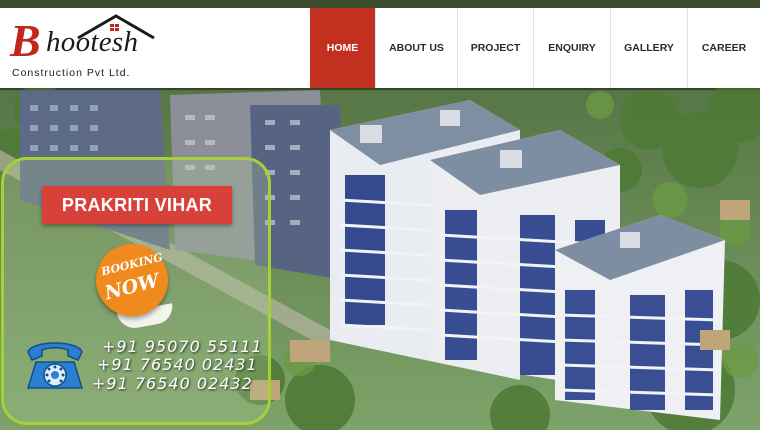  I want to click on nav-item-enquiry: ENQUIRY, so click(571, 48).